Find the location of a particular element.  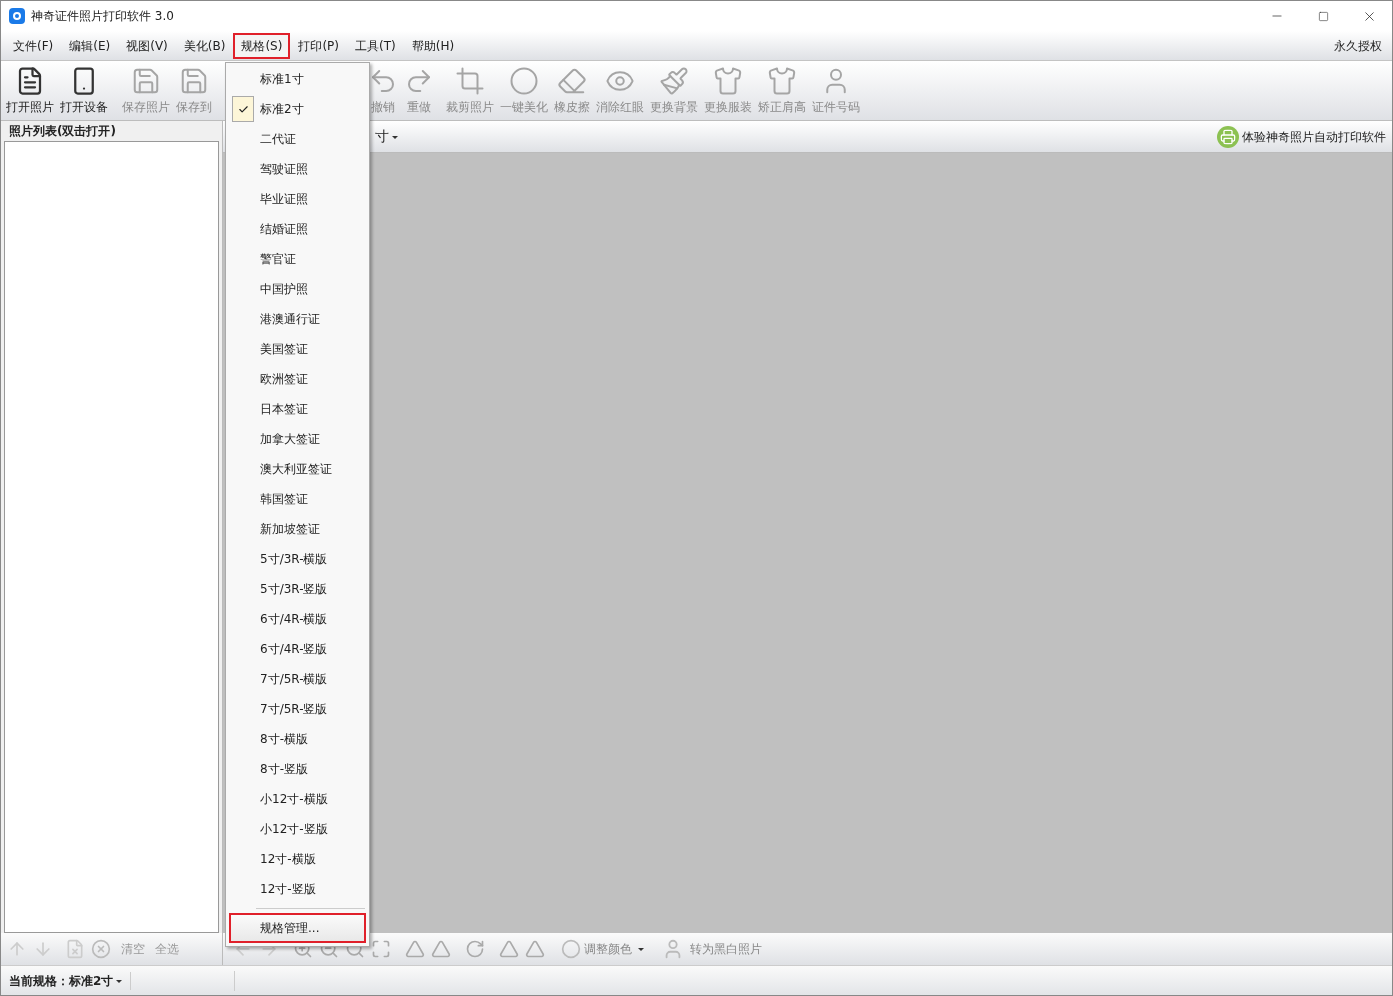

license-label: 永久授权 is located at coordinates (1358, 46).